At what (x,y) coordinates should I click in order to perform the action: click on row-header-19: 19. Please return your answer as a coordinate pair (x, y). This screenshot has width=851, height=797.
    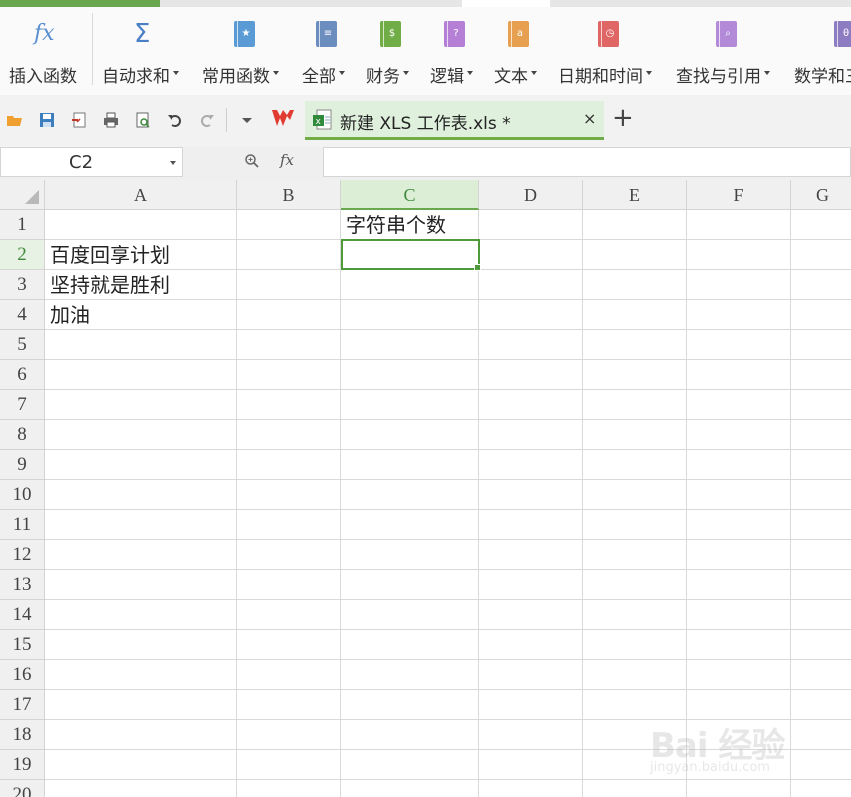
    Looking at the image, I should click on (22, 765).